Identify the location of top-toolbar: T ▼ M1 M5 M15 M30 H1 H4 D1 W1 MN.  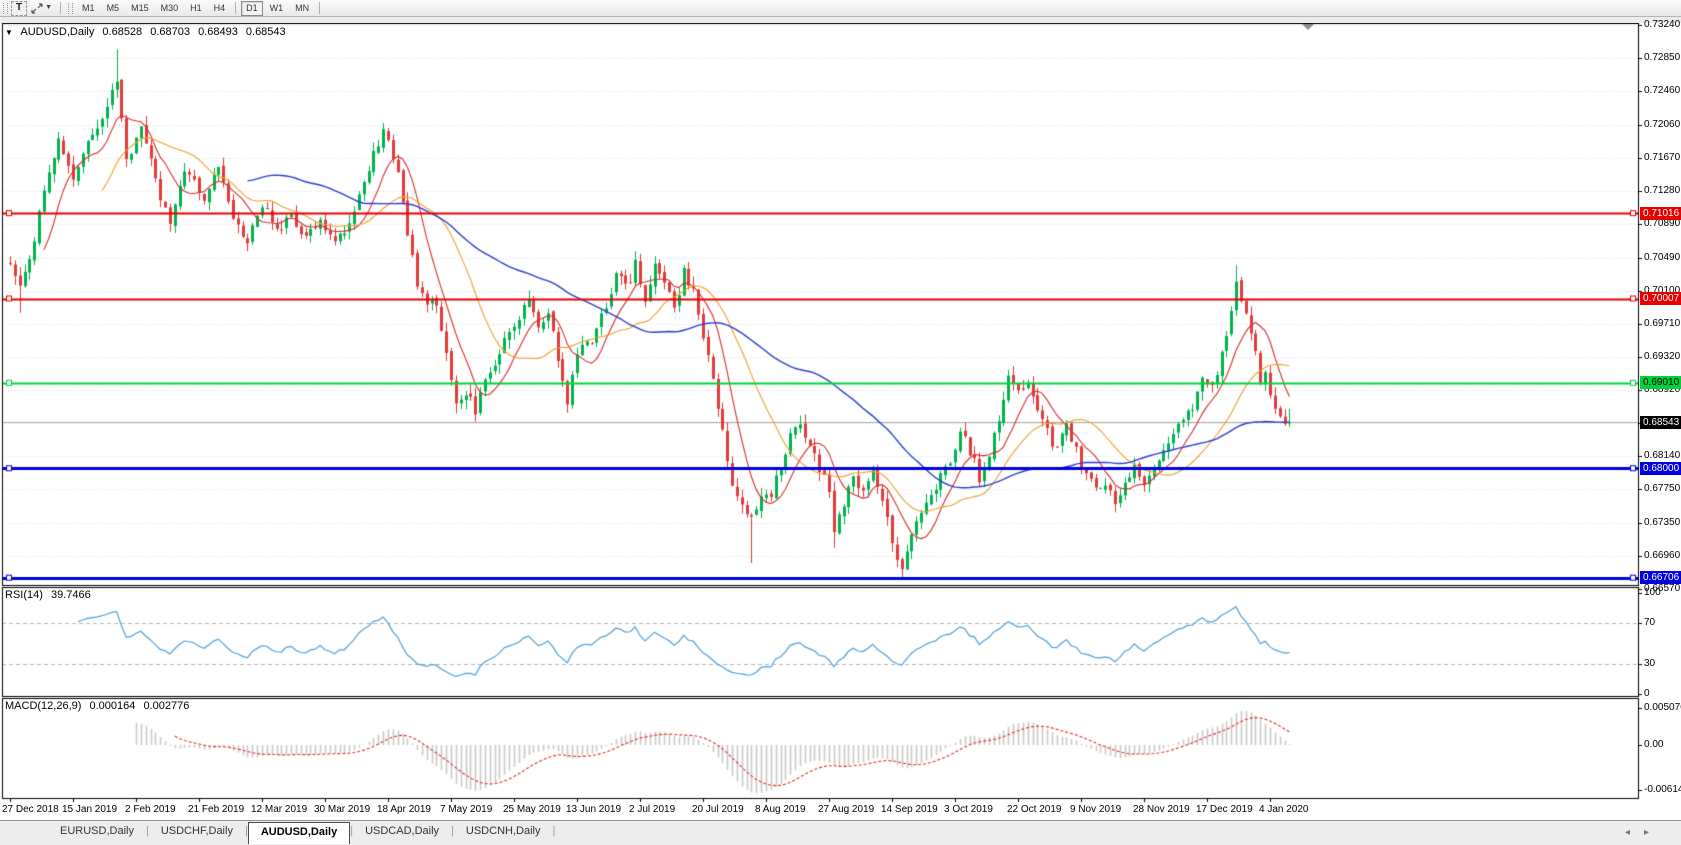
(840, 8).